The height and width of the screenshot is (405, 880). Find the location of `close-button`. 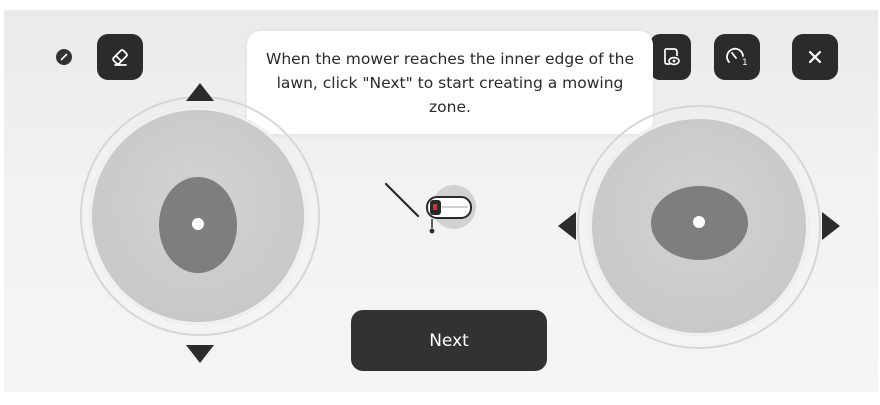

close-button is located at coordinates (815, 57).